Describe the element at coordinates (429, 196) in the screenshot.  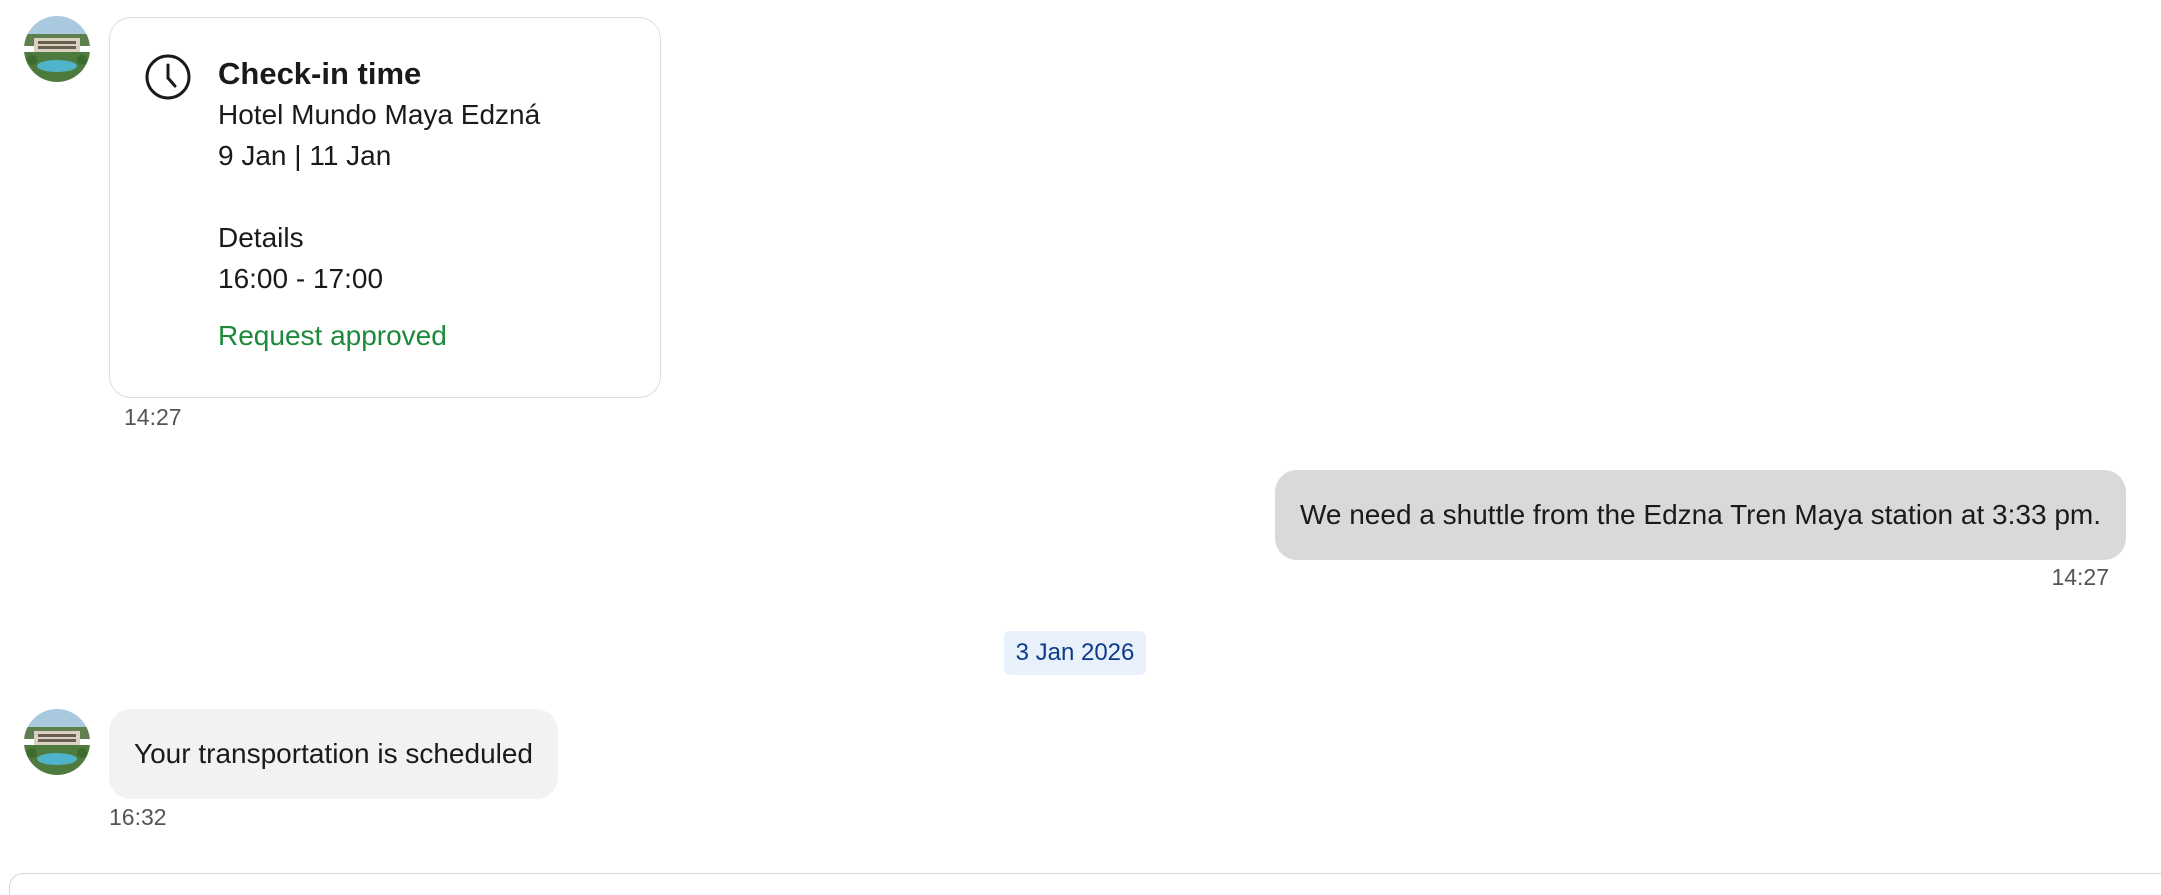
I see `card-spacer` at that location.